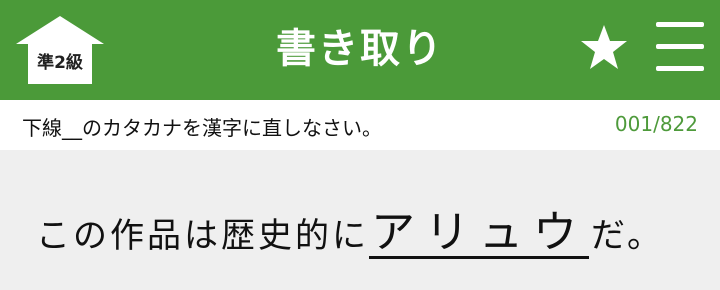 The width and height of the screenshot is (720, 290). What do you see at coordinates (627, 236) in the screenshot?
I see `sentence-after: だ。` at bounding box center [627, 236].